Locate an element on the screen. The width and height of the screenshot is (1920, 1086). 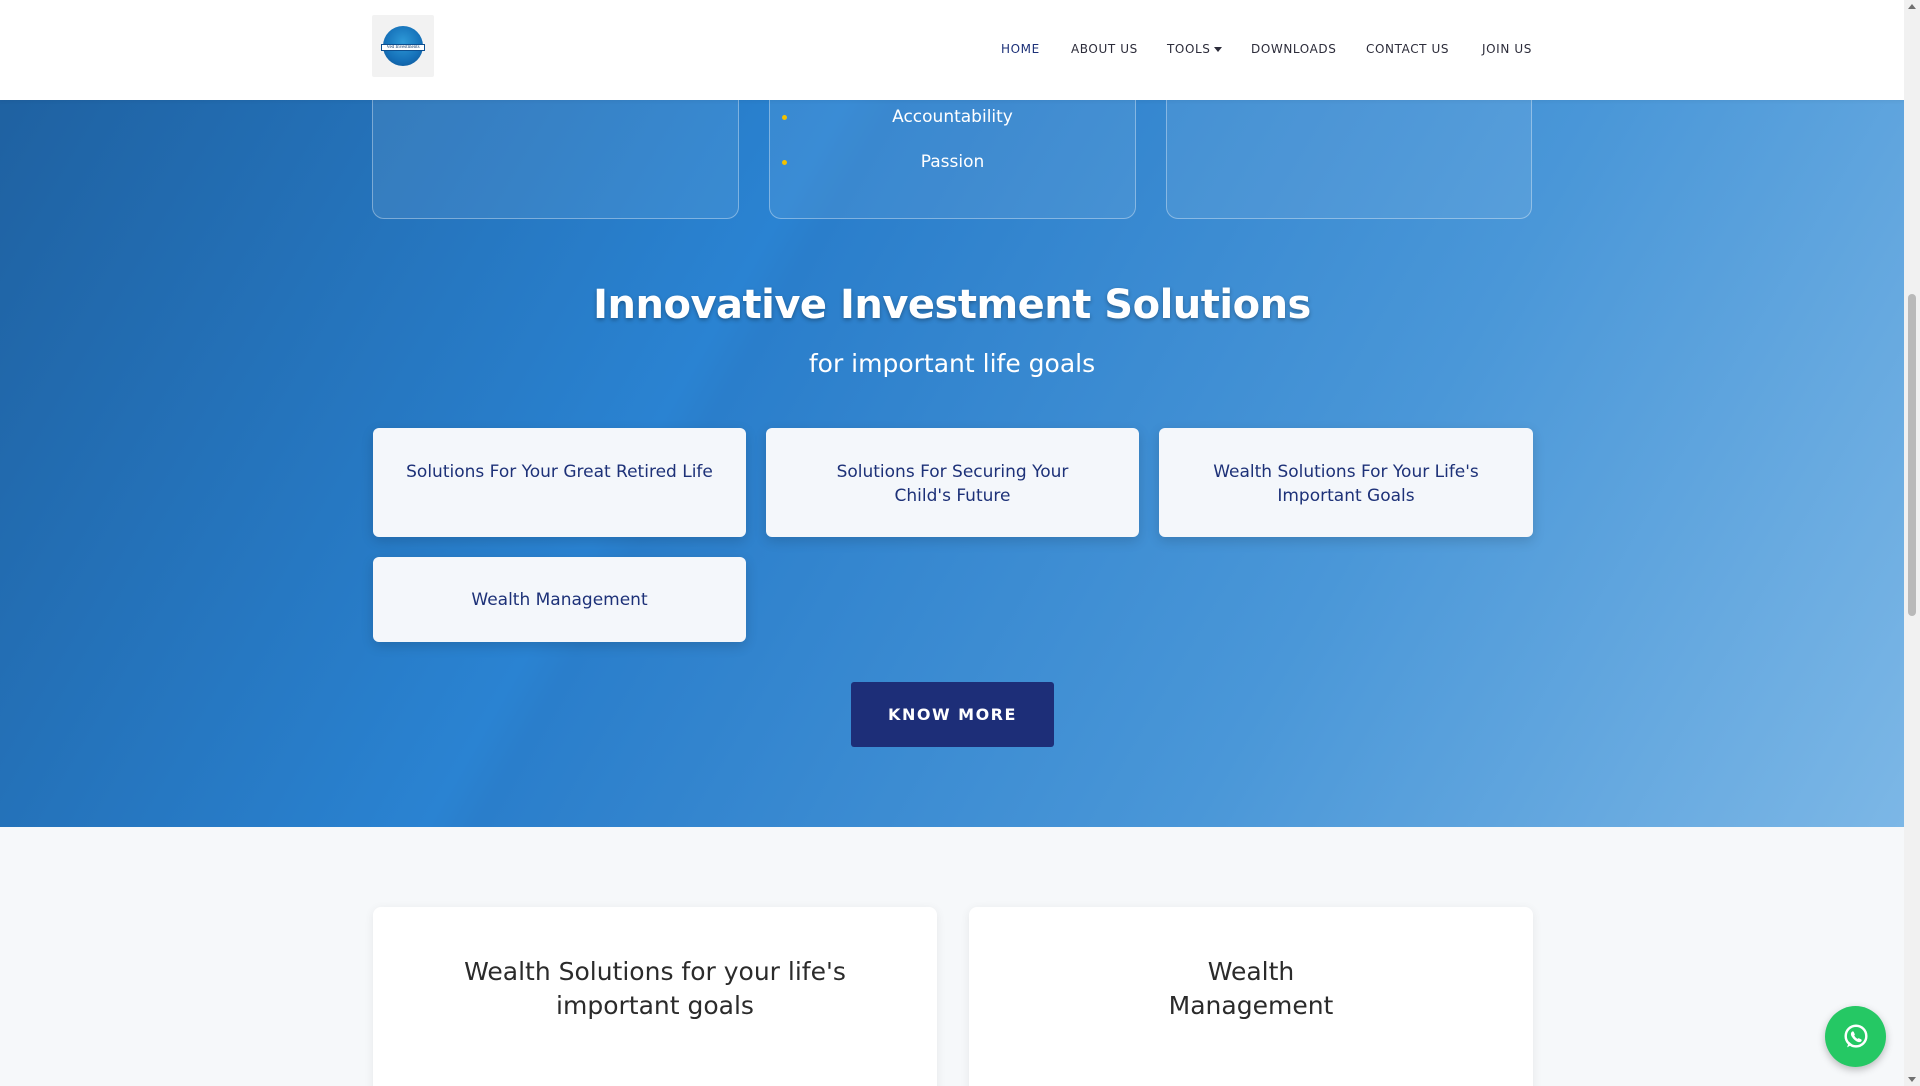
values-list: Accountability Passion is located at coordinates (952, 152).